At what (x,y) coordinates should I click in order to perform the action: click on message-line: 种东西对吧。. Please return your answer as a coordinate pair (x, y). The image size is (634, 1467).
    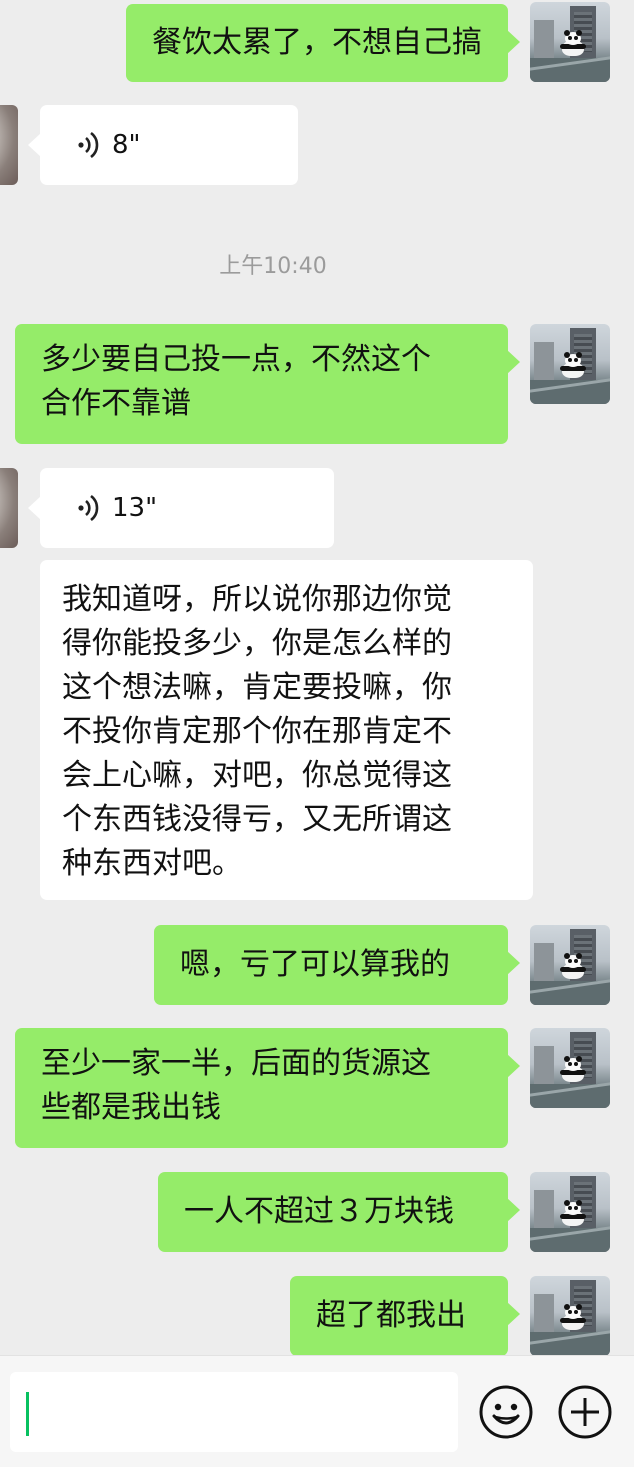
    Looking at the image, I should click on (152, 863).